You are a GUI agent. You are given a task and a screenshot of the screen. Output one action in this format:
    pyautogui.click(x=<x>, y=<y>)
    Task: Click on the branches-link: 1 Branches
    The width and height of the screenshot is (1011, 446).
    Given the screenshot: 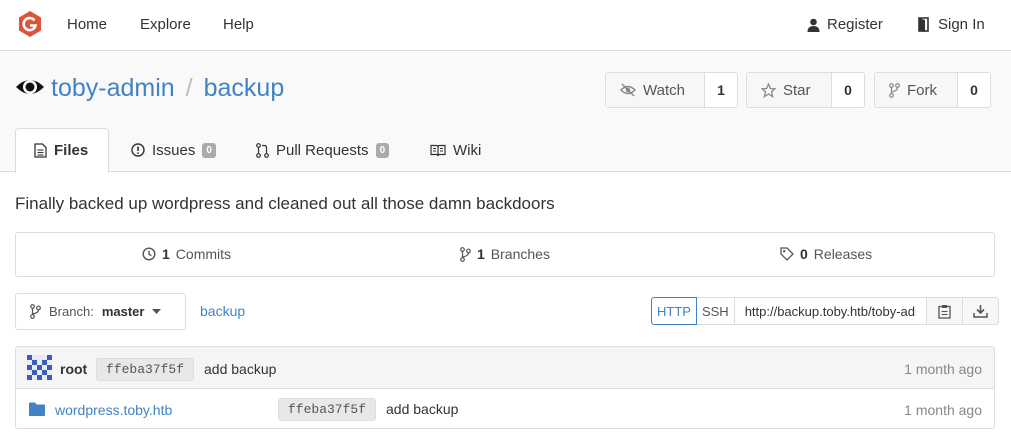 What is the action you would take?
    pyautogui.click(x=505, y=254)
    